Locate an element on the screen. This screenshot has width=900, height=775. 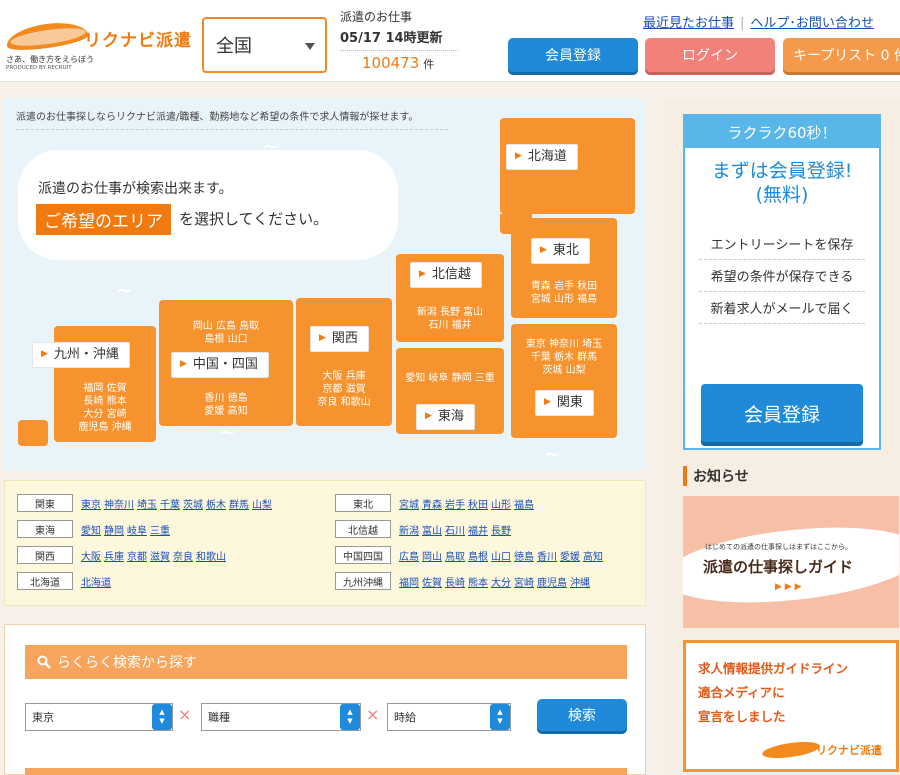
region-tokai-title: ▶ 東海 is located at coordinates (445, 417).